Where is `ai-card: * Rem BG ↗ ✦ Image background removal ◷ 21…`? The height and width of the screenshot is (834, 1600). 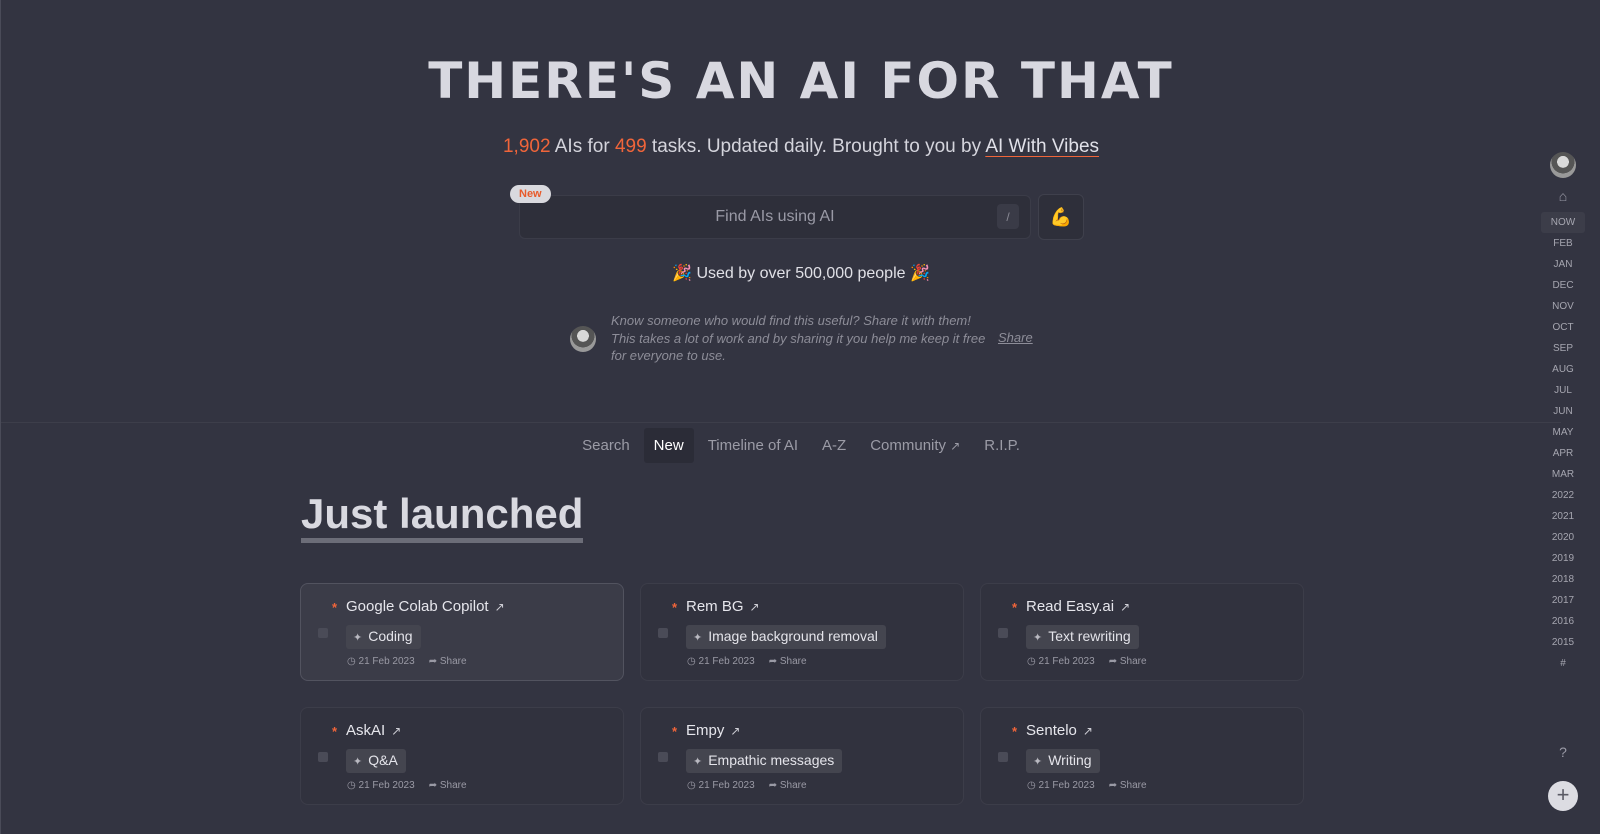 ai-card: * Rem BG ↗ ✦ Image background removal ◷ 21… is located at coordinates (802, 632).